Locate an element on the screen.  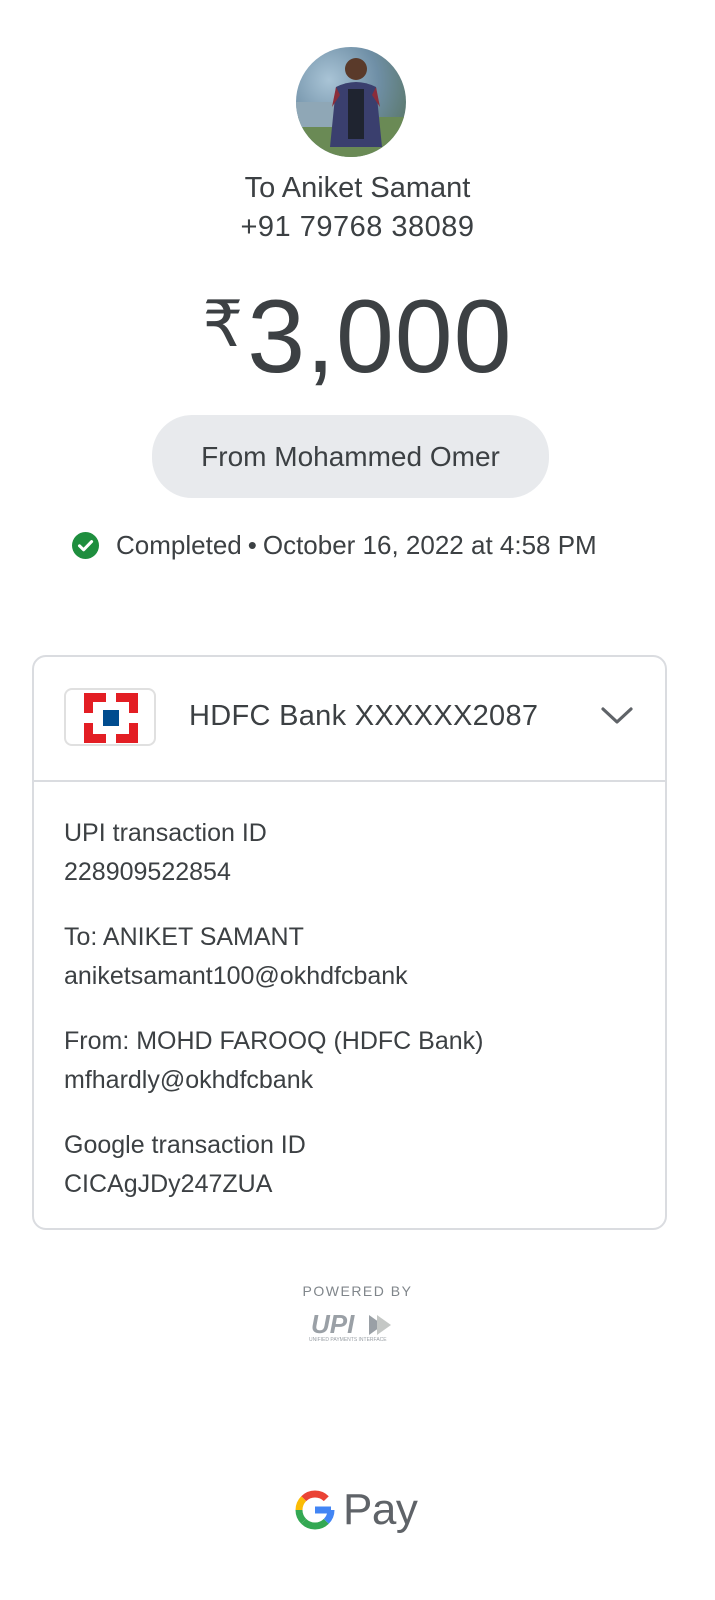
detail-row-upi-id: UPI transaction ID 228909522854 is located at coordinates (364, 853).